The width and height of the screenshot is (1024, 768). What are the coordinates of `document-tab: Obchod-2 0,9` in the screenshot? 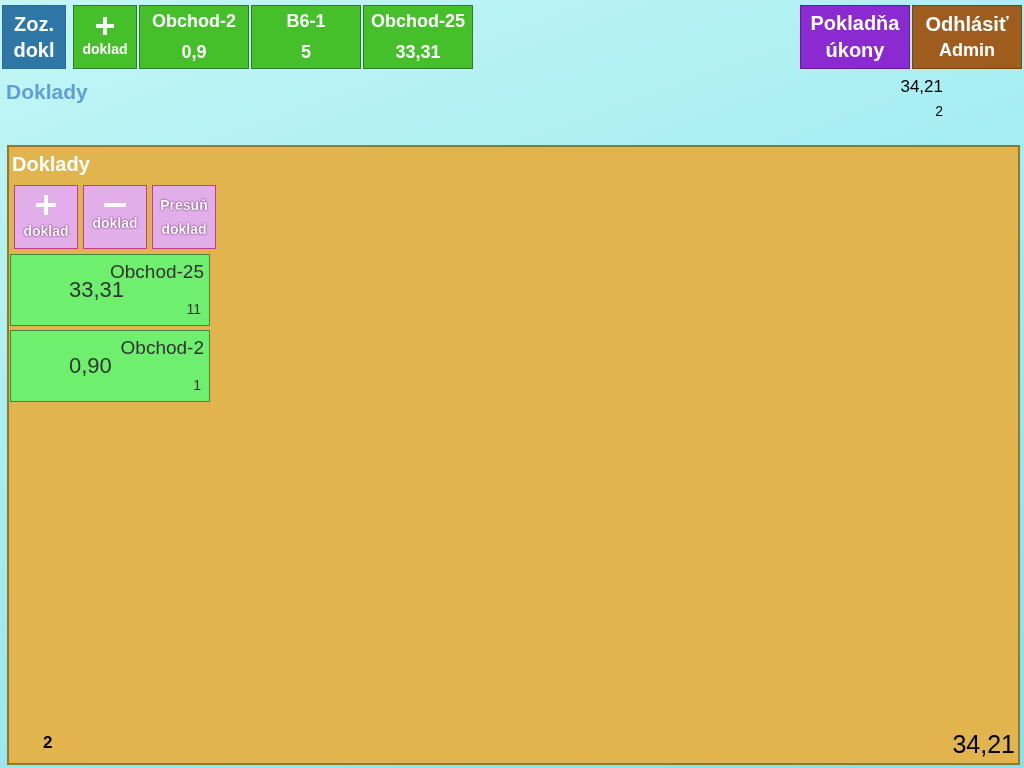 It's located at (194, 37).